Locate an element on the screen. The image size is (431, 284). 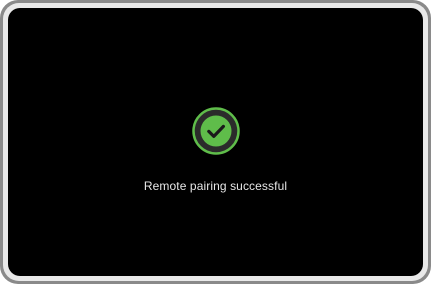
check-circle-icon is located at coordinates (215, 131).